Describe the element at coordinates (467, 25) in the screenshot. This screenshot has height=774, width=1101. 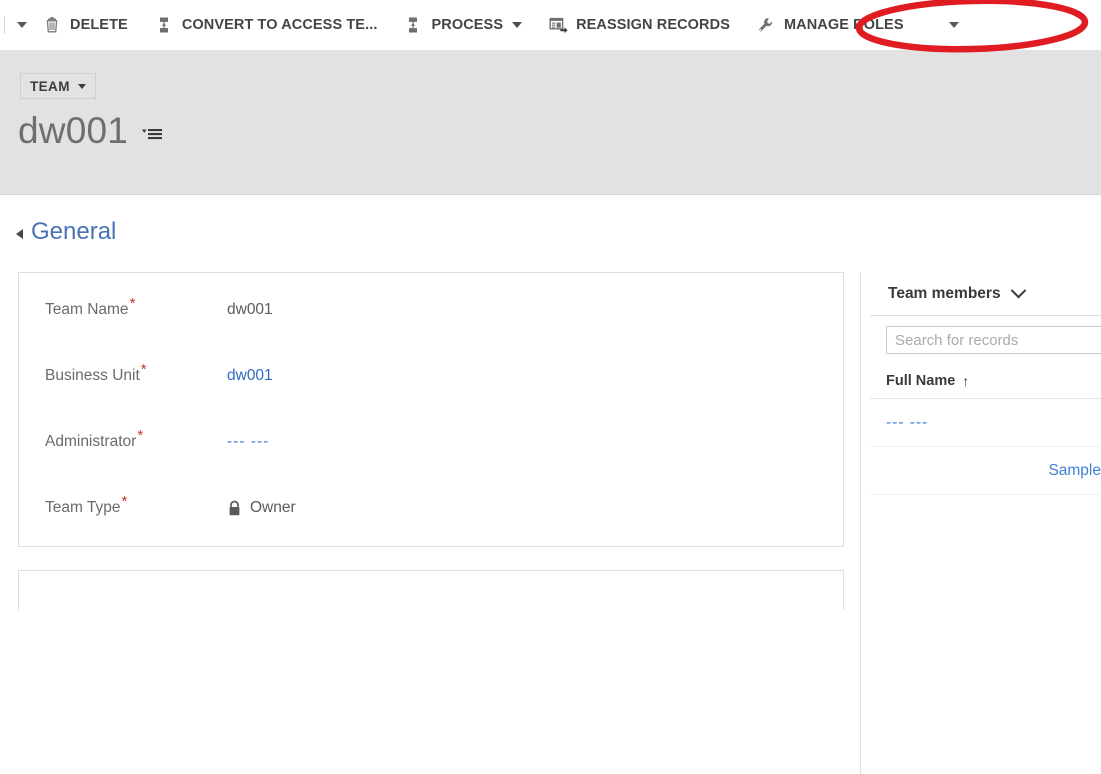
I see `process-button-label: PROCESS` at that location.